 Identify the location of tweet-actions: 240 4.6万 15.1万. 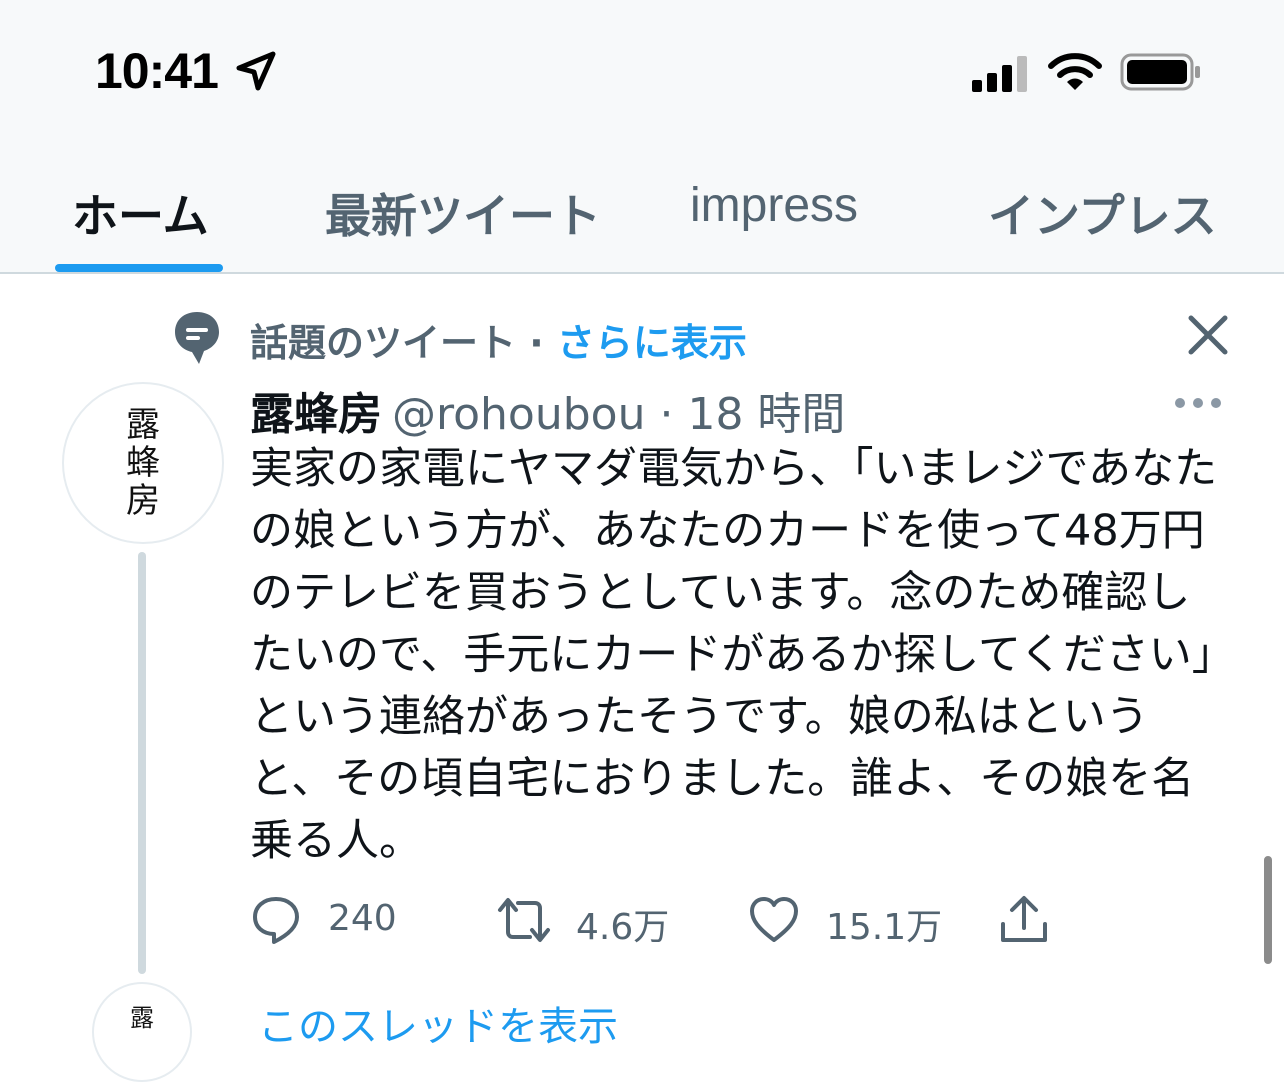
(750, 920).